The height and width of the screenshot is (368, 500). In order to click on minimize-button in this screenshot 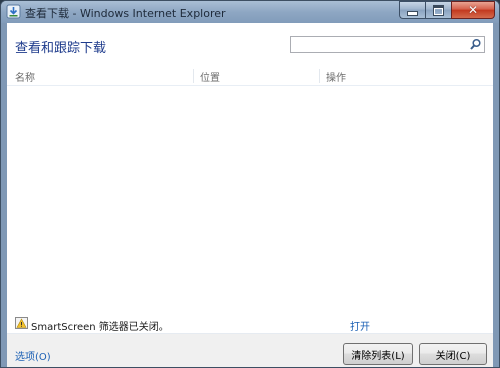, I will do `click(412, 10)`.